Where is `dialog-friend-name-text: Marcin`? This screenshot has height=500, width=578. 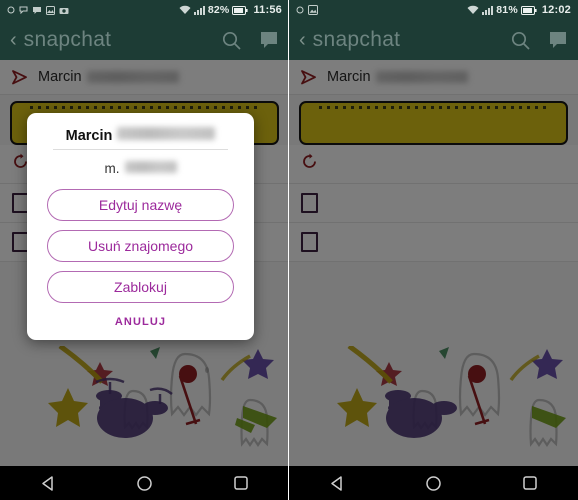 dialog-friend-name-text: Marcin is located at coordinates (89, 136).